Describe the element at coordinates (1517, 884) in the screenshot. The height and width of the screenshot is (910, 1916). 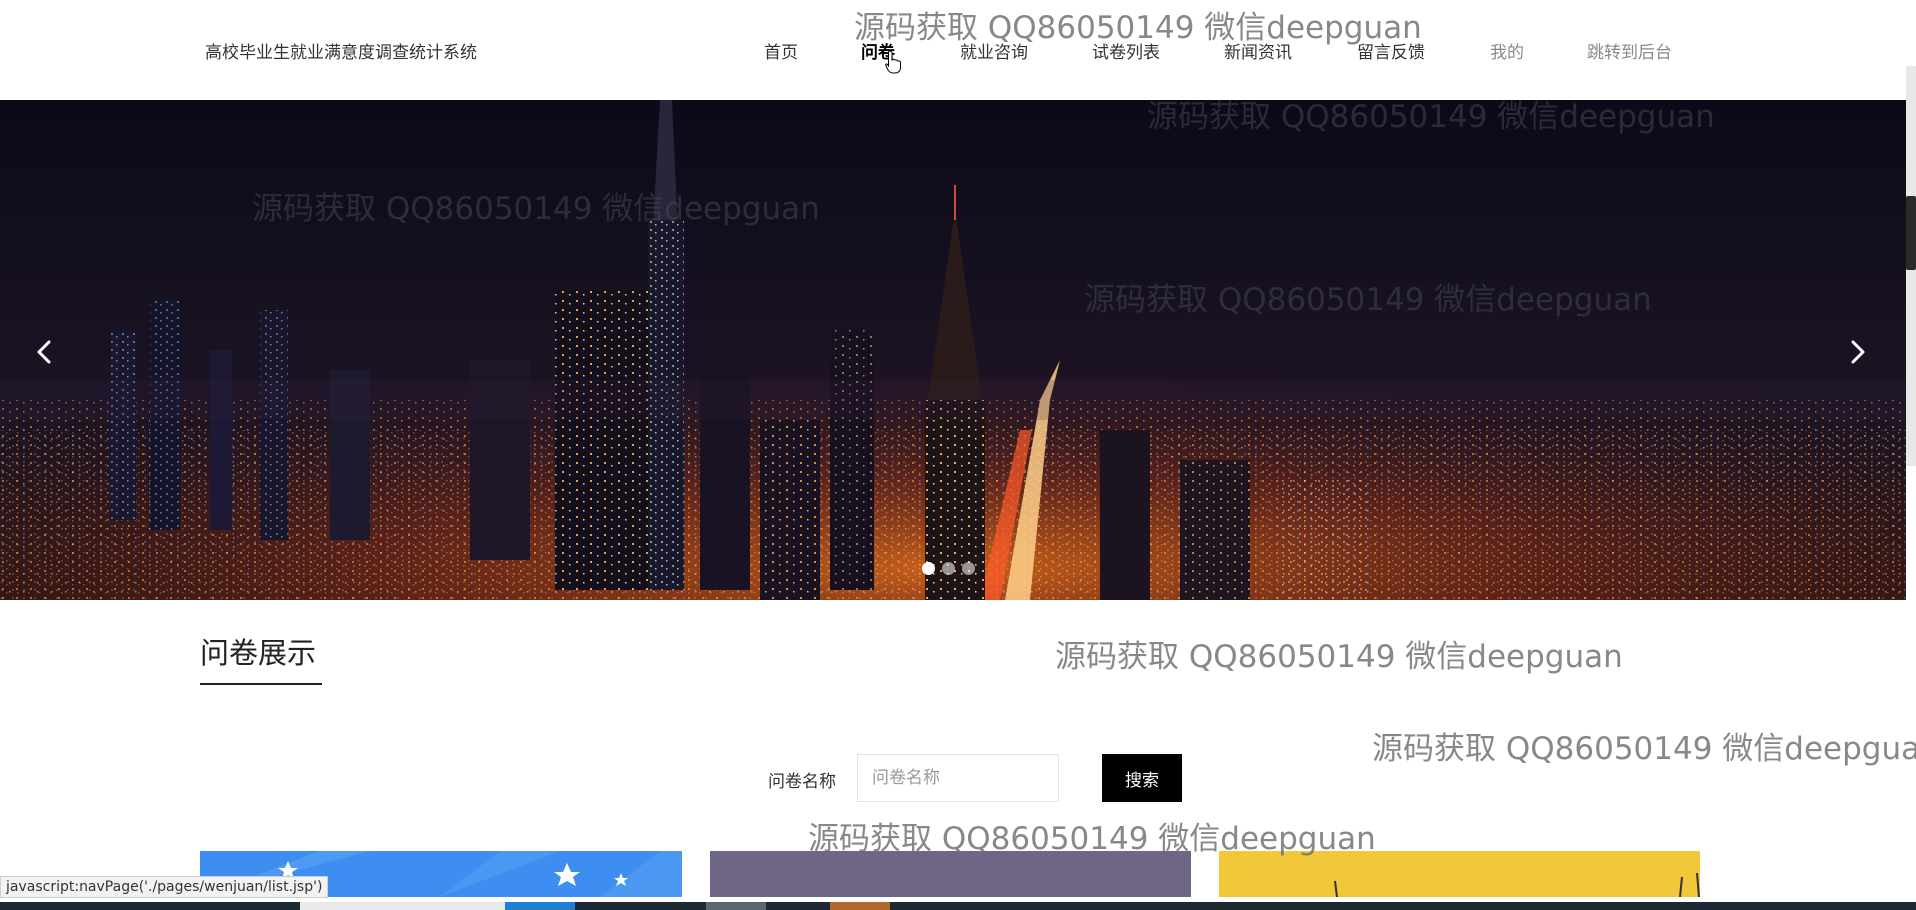
I see `card-image` at that location.